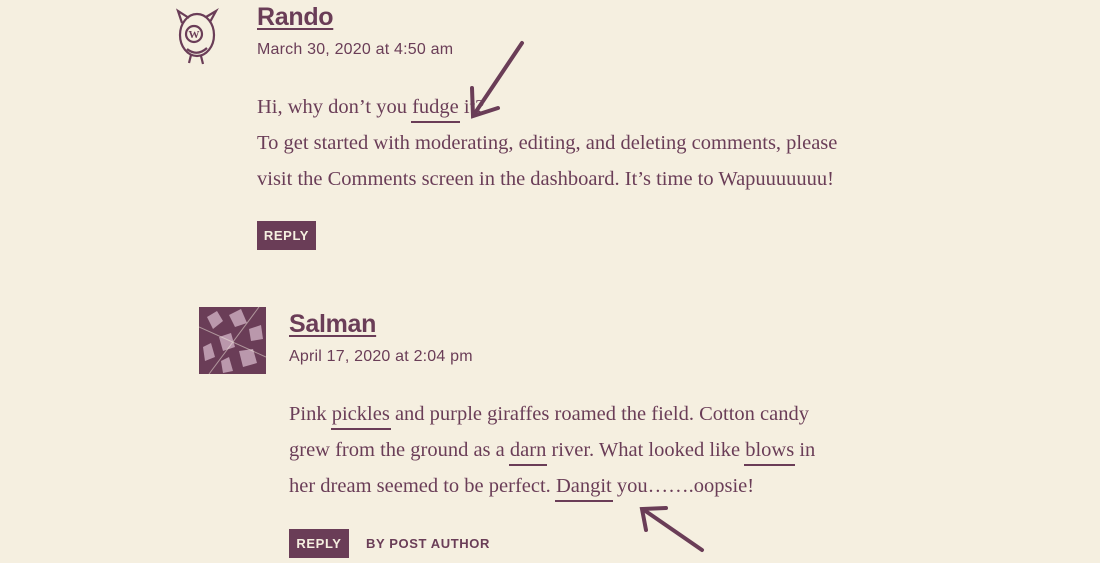 This screenshot has height=563, width=1100. I want to click on photo-avatar, so click(232, 340).